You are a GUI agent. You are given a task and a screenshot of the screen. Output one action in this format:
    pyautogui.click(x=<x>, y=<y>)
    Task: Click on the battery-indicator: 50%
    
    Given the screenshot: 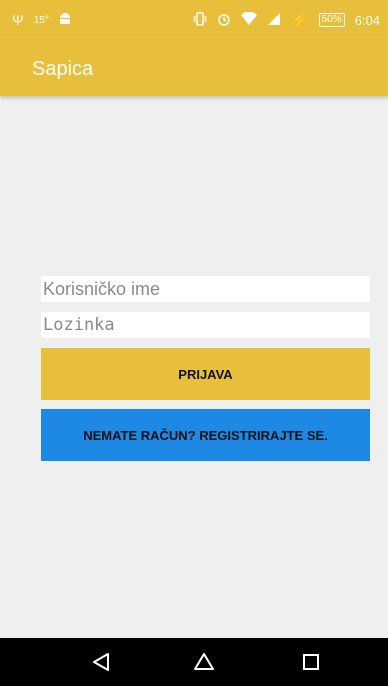 What is the action you would take?
    pyautogui.click(x=331, y=20)
    